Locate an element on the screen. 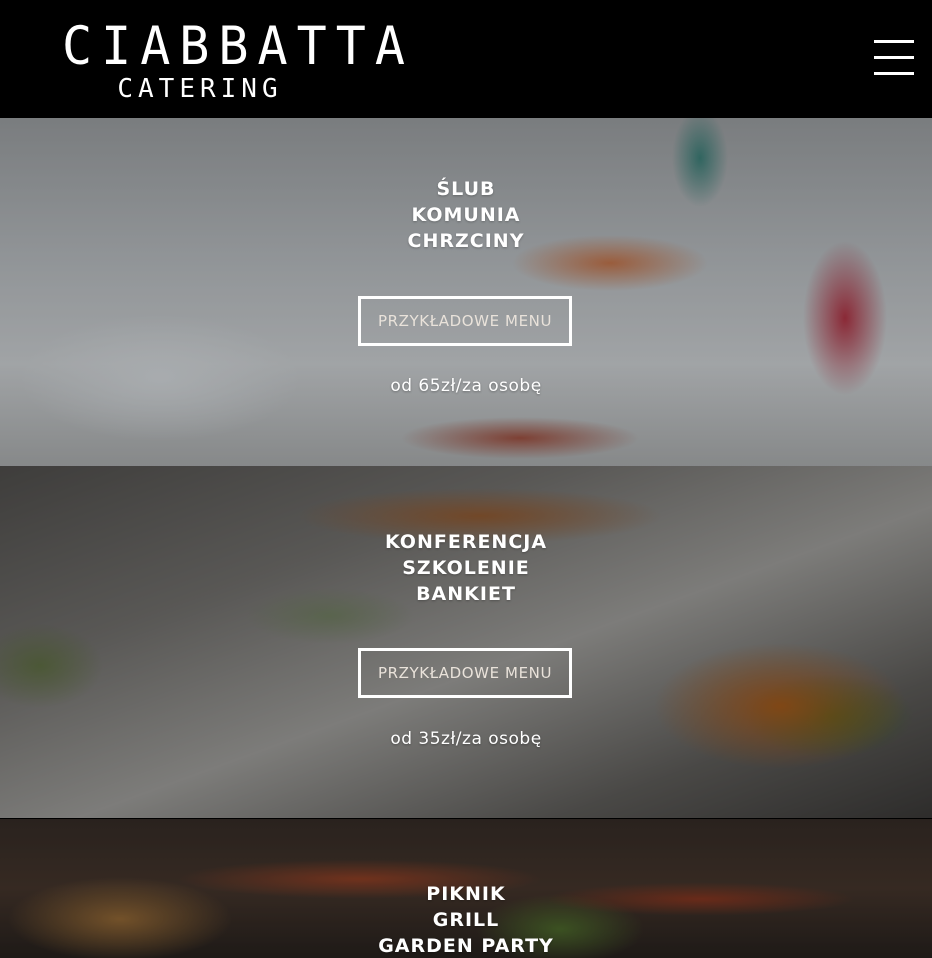  section-heading-line: PIKNIK is located at coordinates (466, 894).